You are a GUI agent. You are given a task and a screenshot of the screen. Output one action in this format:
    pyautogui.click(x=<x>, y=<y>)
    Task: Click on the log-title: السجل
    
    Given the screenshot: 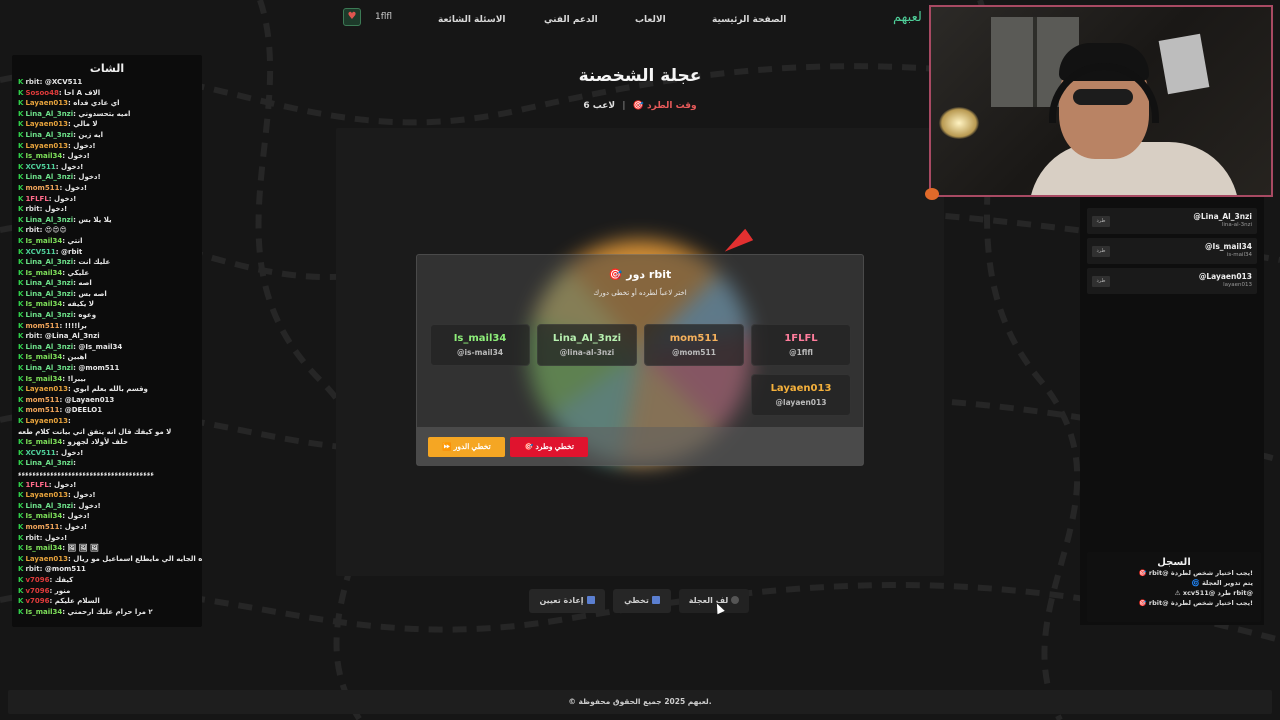 What is the action you would take?
    pyautogui.click(x=1174, y=562)
    